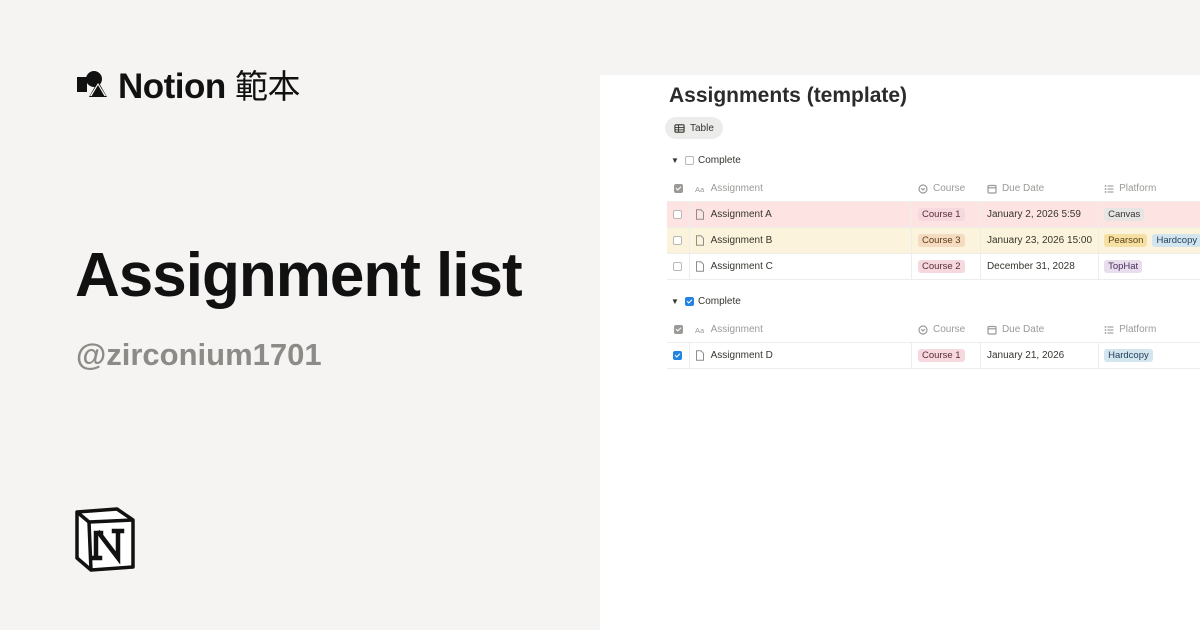 The width and height of the screenshot is (1200, 630). What do you see at coordinates (209, 86) in the screenshot?
I see `brand-name: Notion 範本` at bounding box center [209, 86].